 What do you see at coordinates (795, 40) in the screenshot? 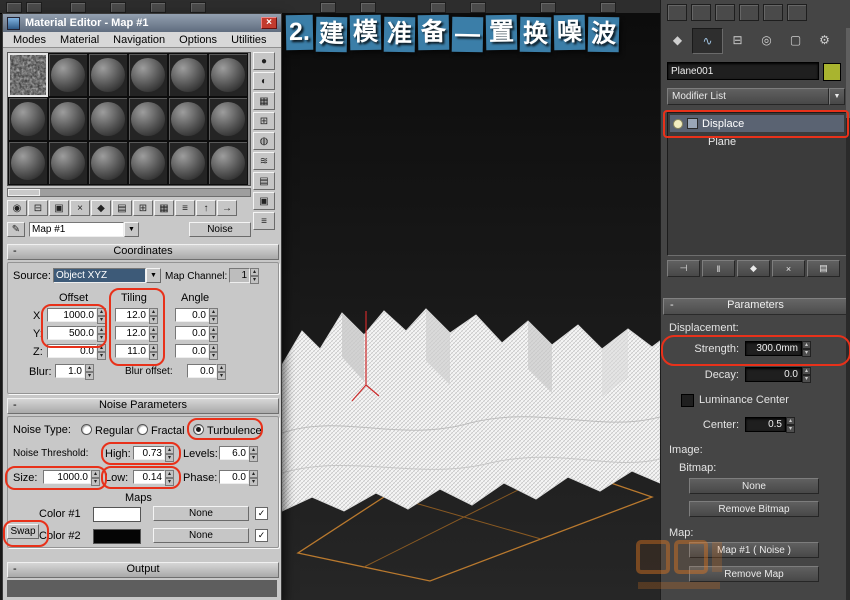
I see `tab-display: ▢` at bounding box center [795, 40].